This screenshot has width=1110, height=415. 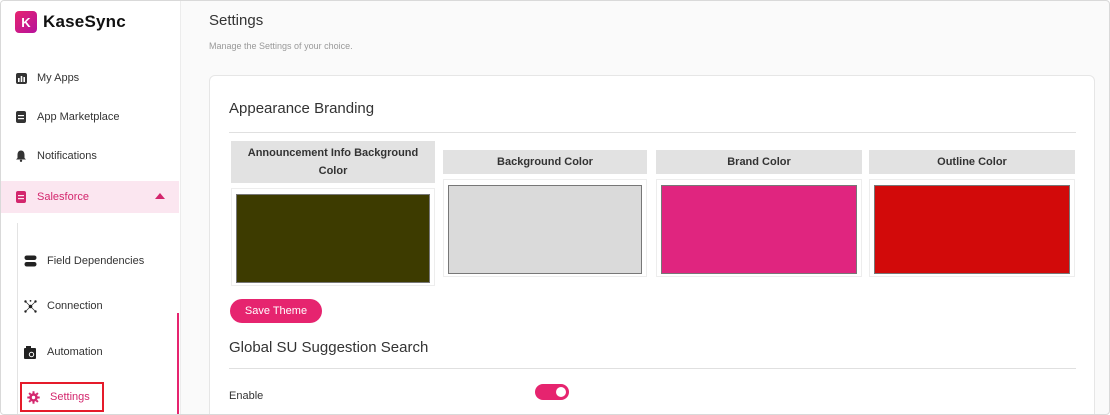 I want to click on gear-icon, so click(x=33, y=397).